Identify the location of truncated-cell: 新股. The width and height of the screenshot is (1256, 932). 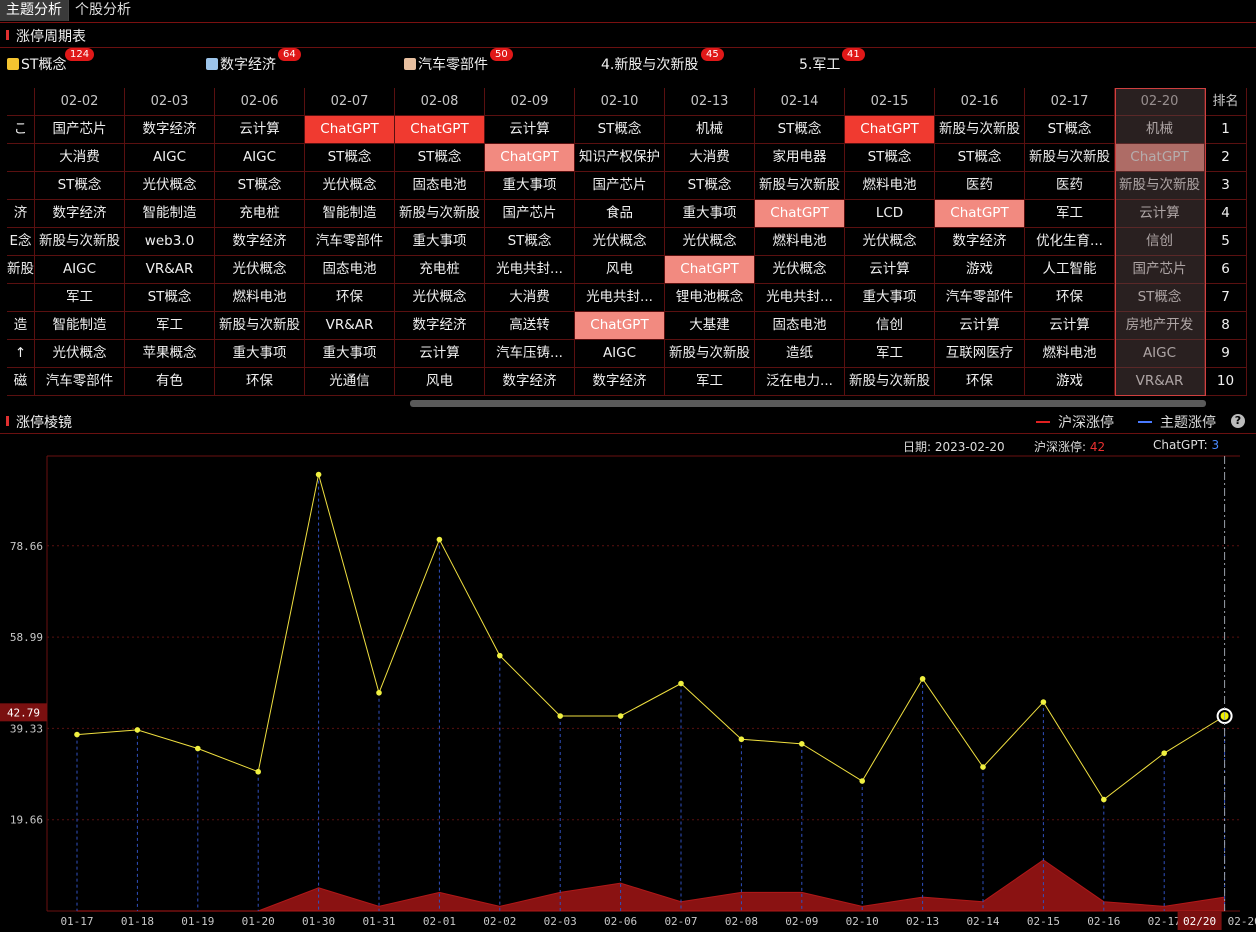
(21, 270).